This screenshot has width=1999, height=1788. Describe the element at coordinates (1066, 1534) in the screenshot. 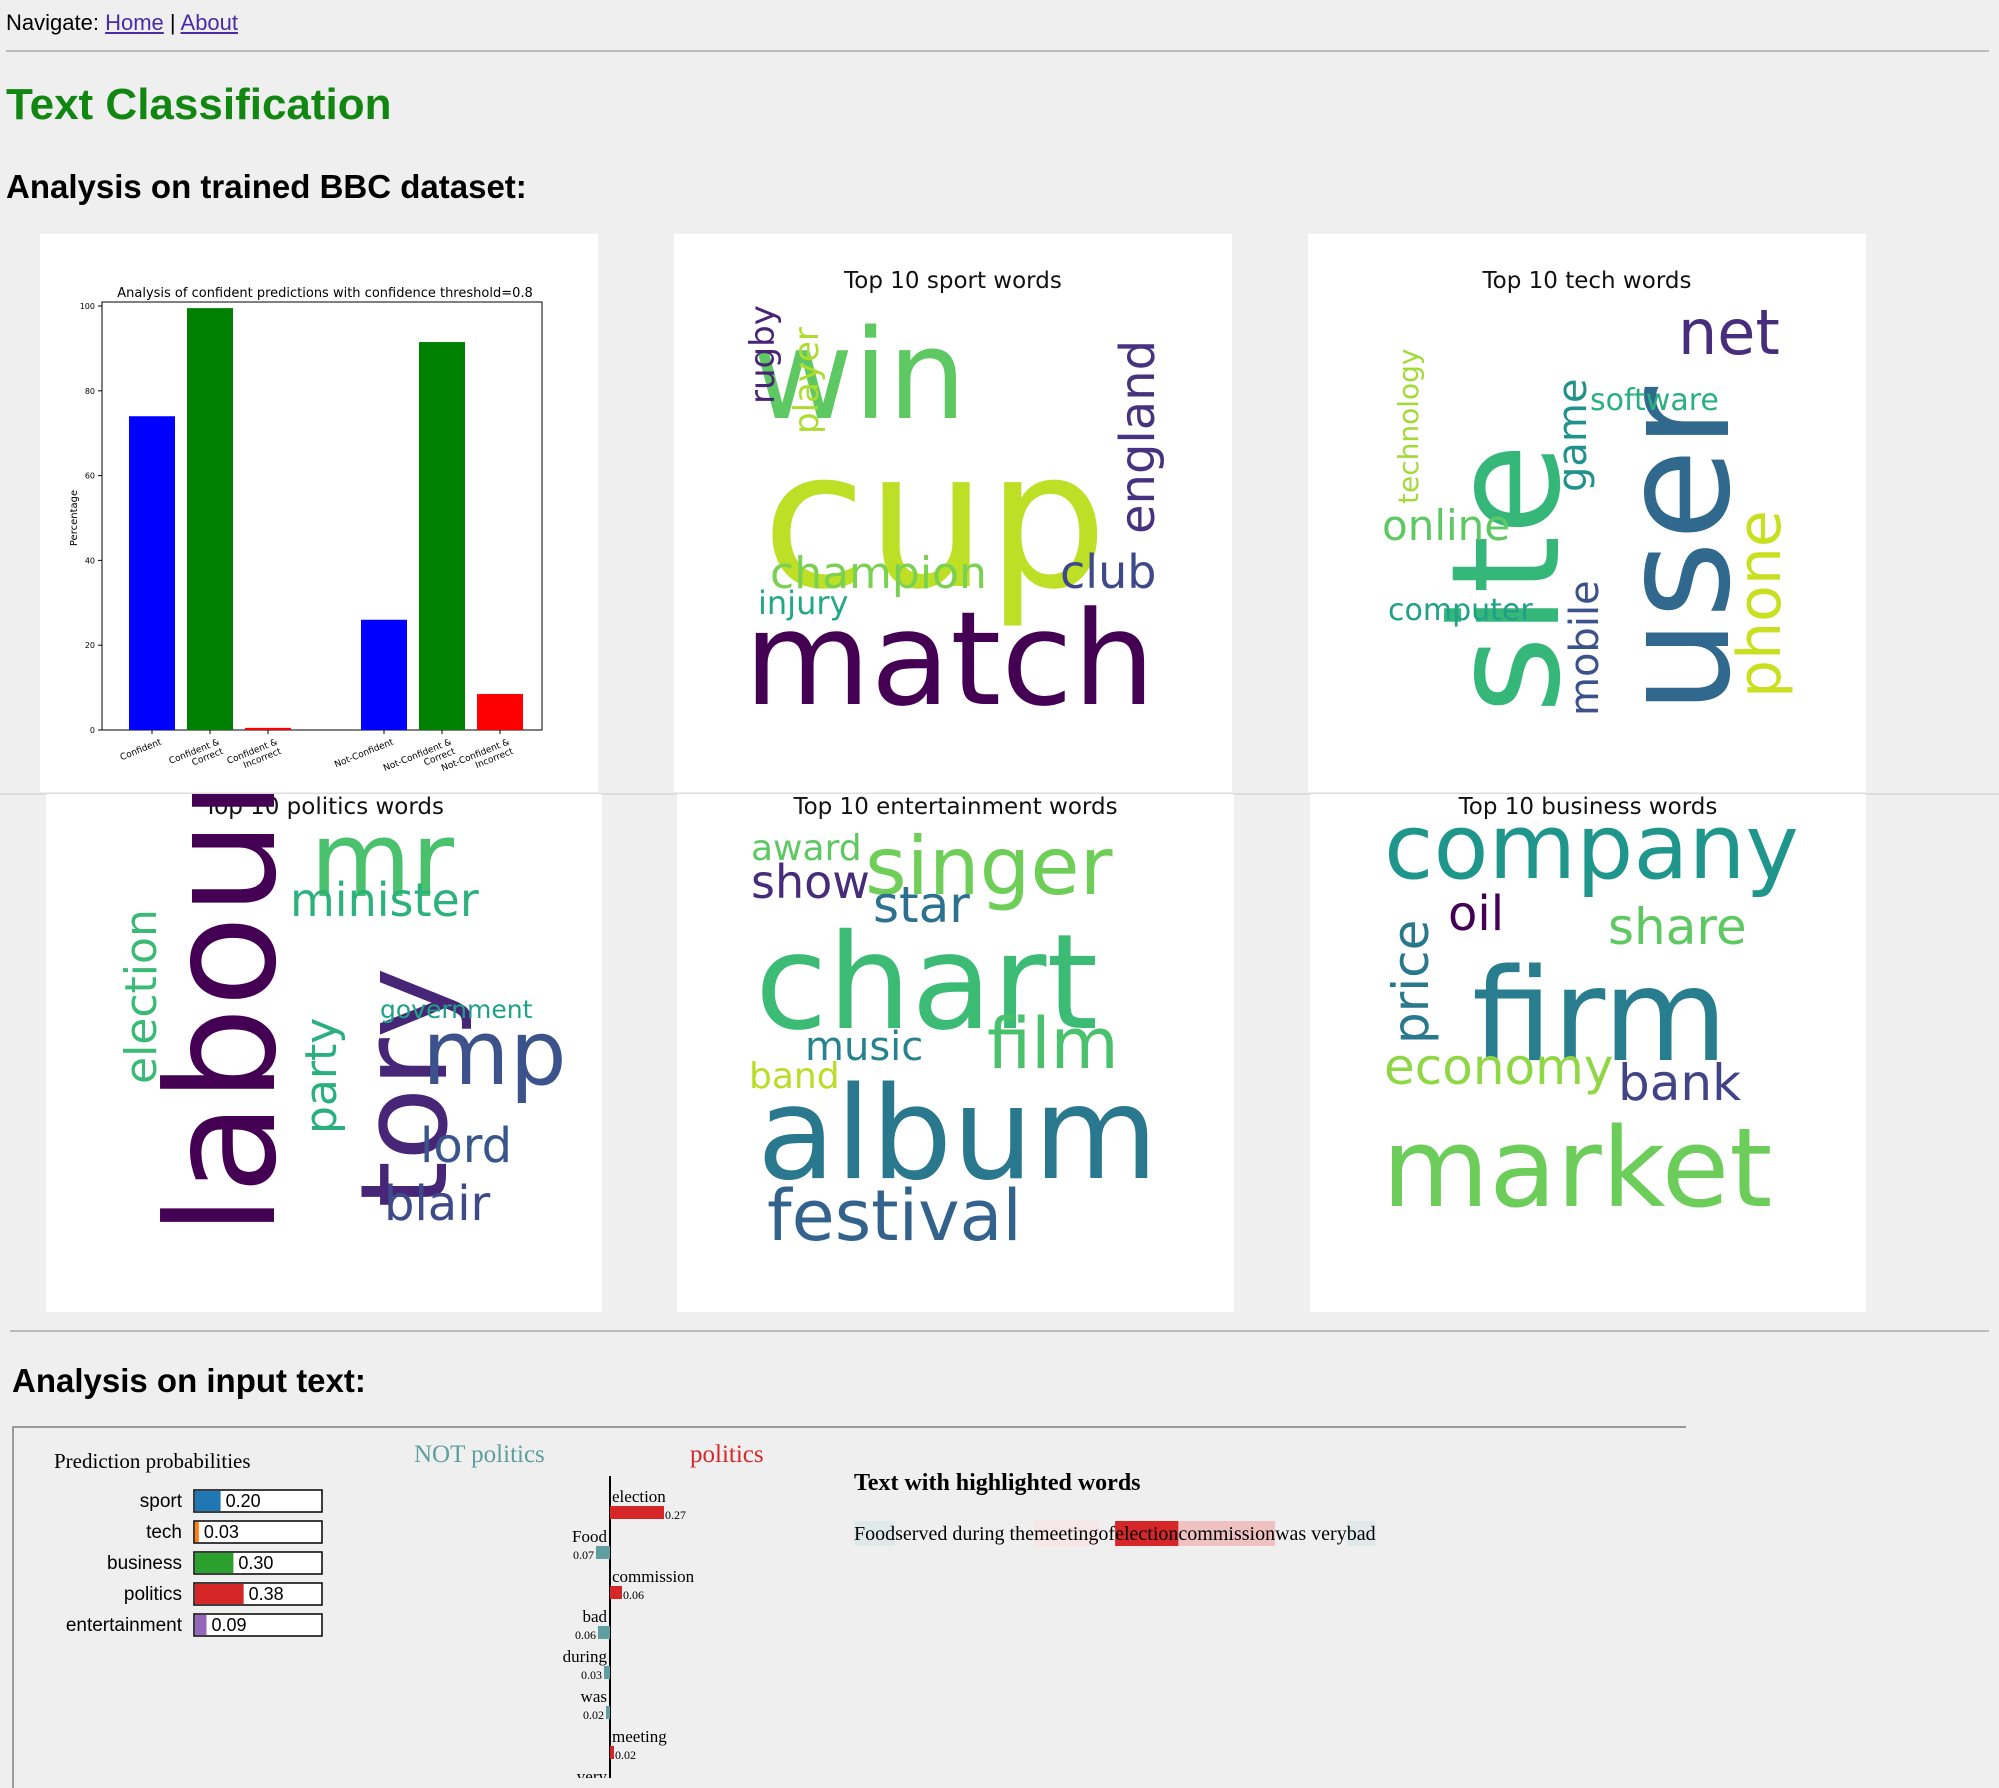

I see `highlighted-token: meeting` at that location.